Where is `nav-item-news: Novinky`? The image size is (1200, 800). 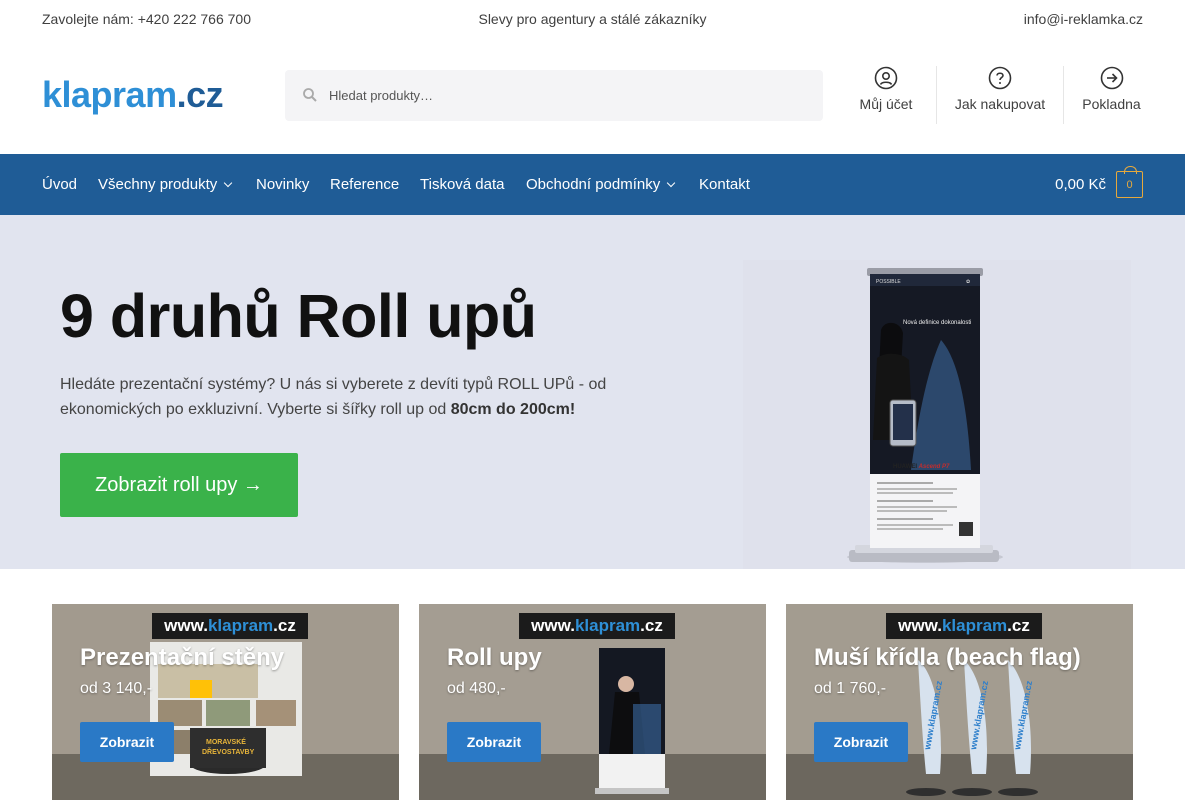
nav-item-news: Novinky is located at coordinates (282, 184).